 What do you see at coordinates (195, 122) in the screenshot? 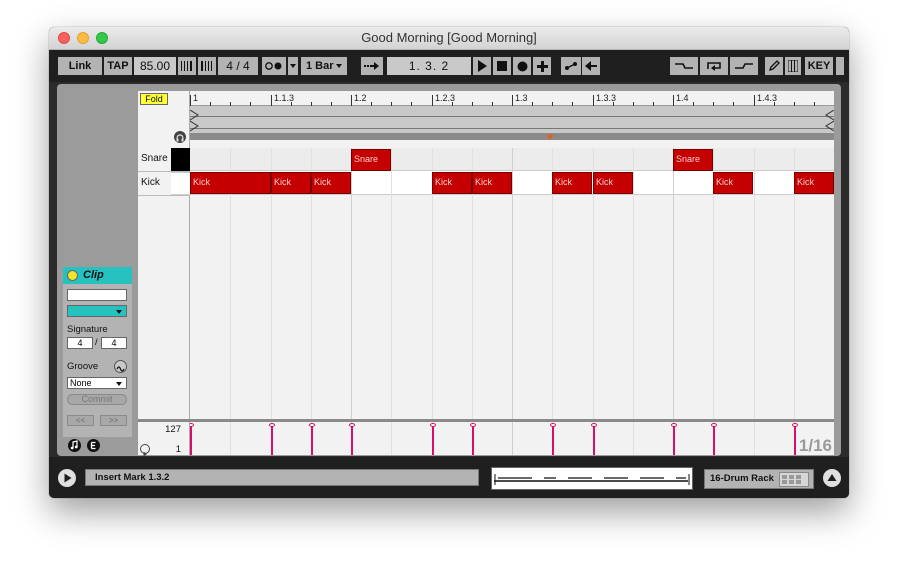
I see `loop-start-marker-icon` at bounding box center [195, 122].